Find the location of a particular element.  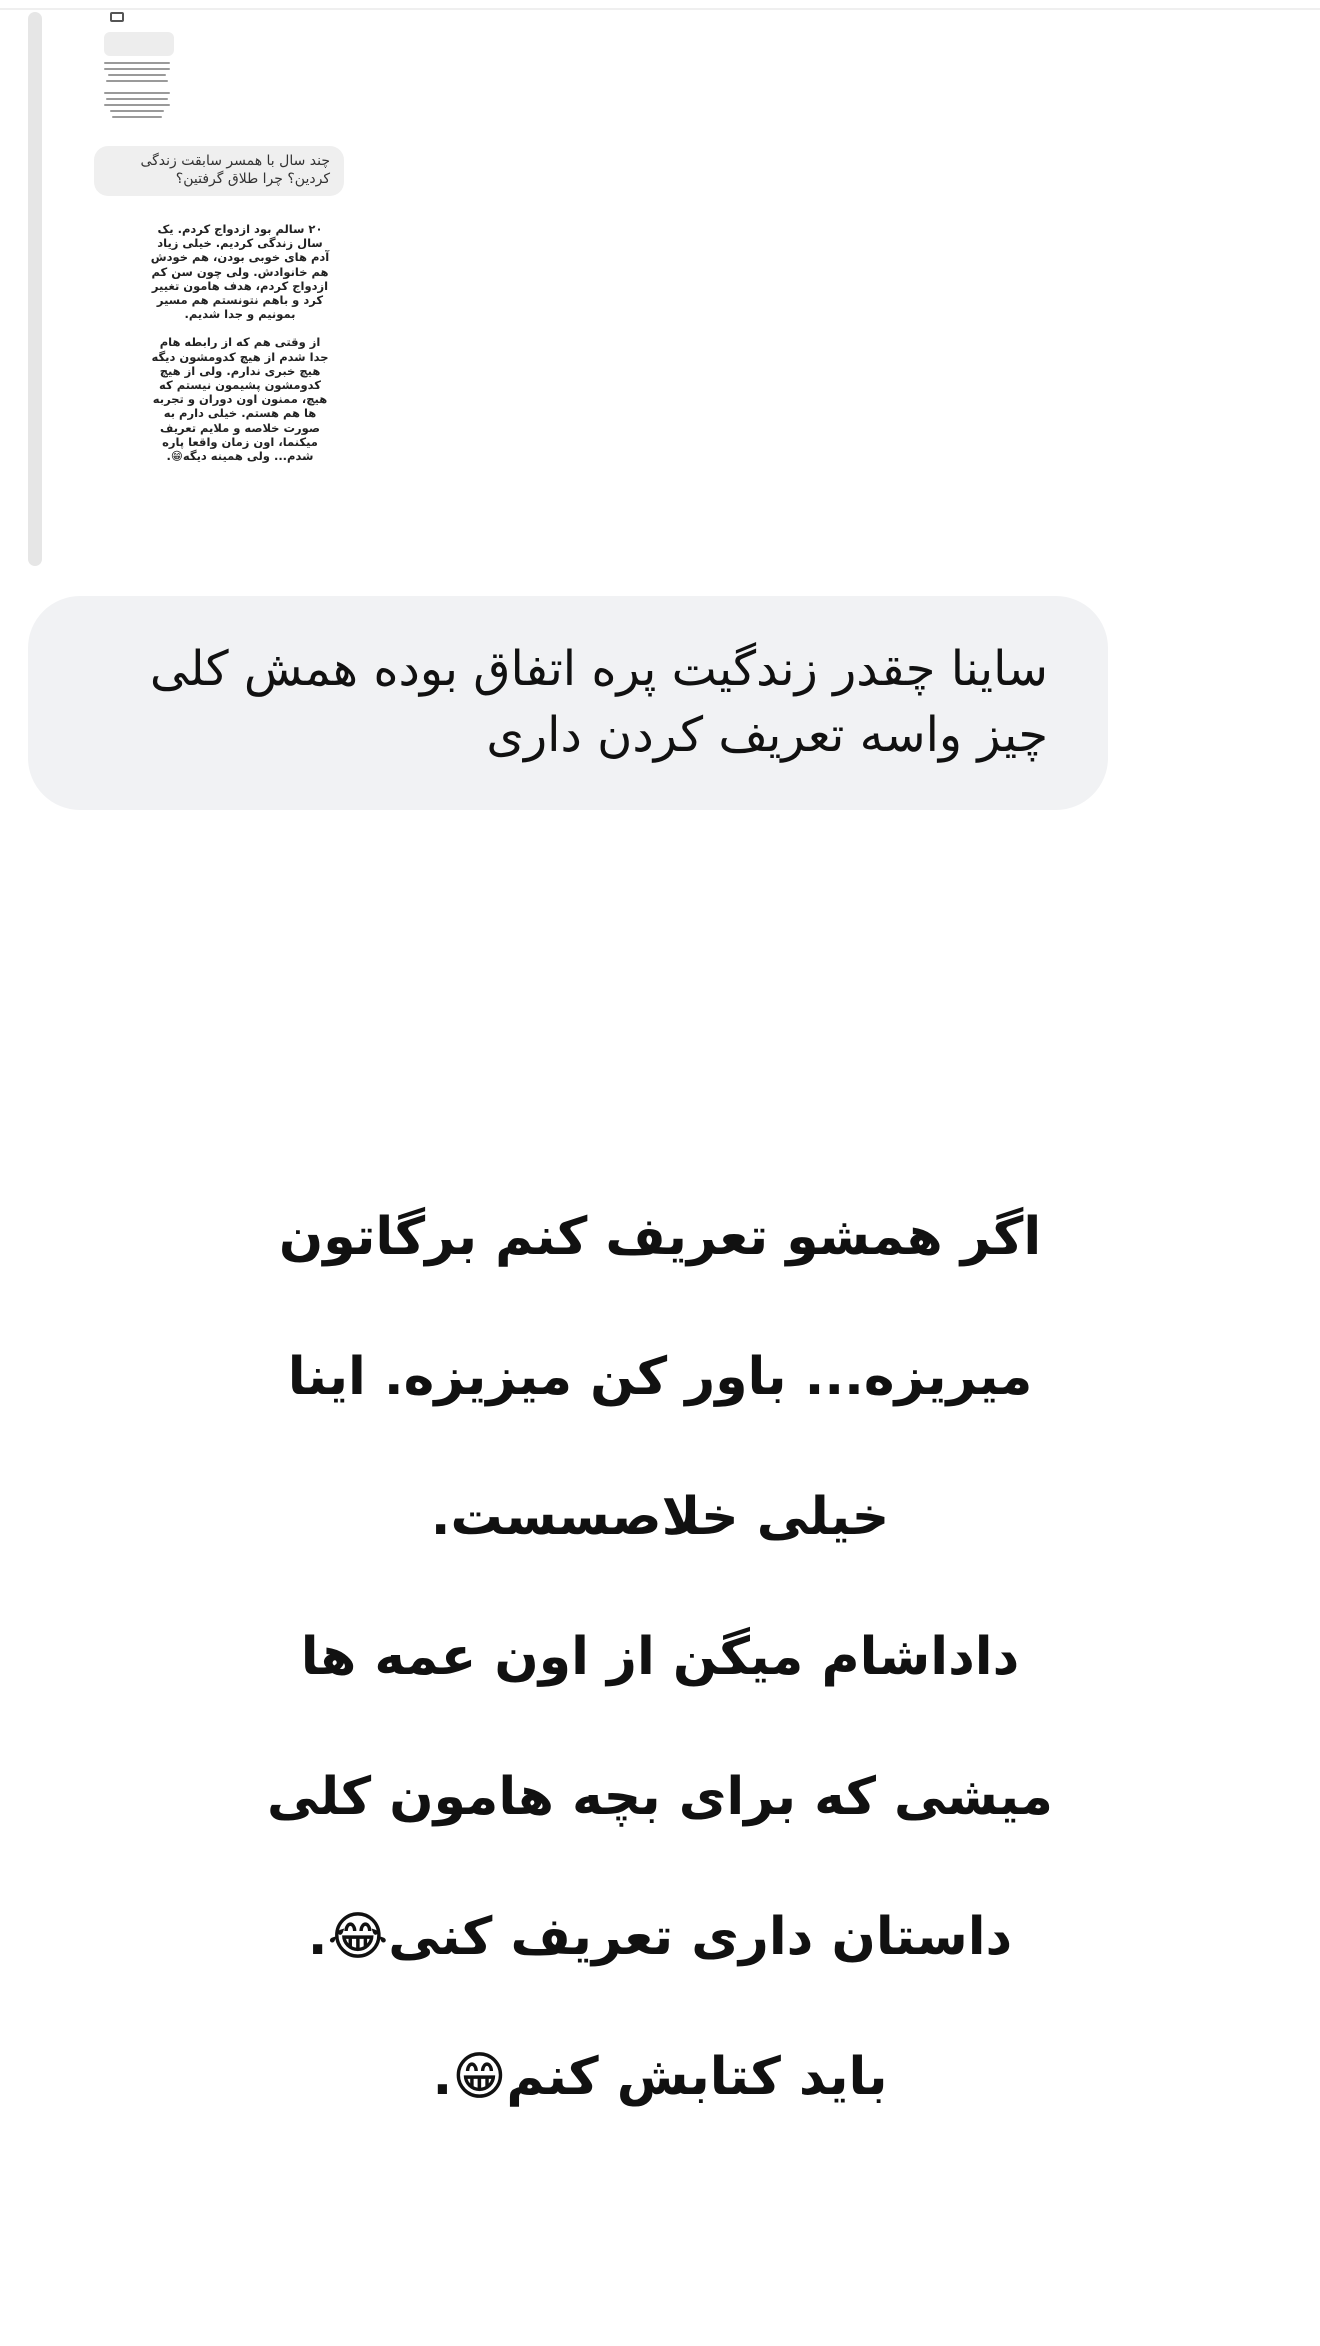

thumbnail-question-bubble is located at coordinates (139, 44).